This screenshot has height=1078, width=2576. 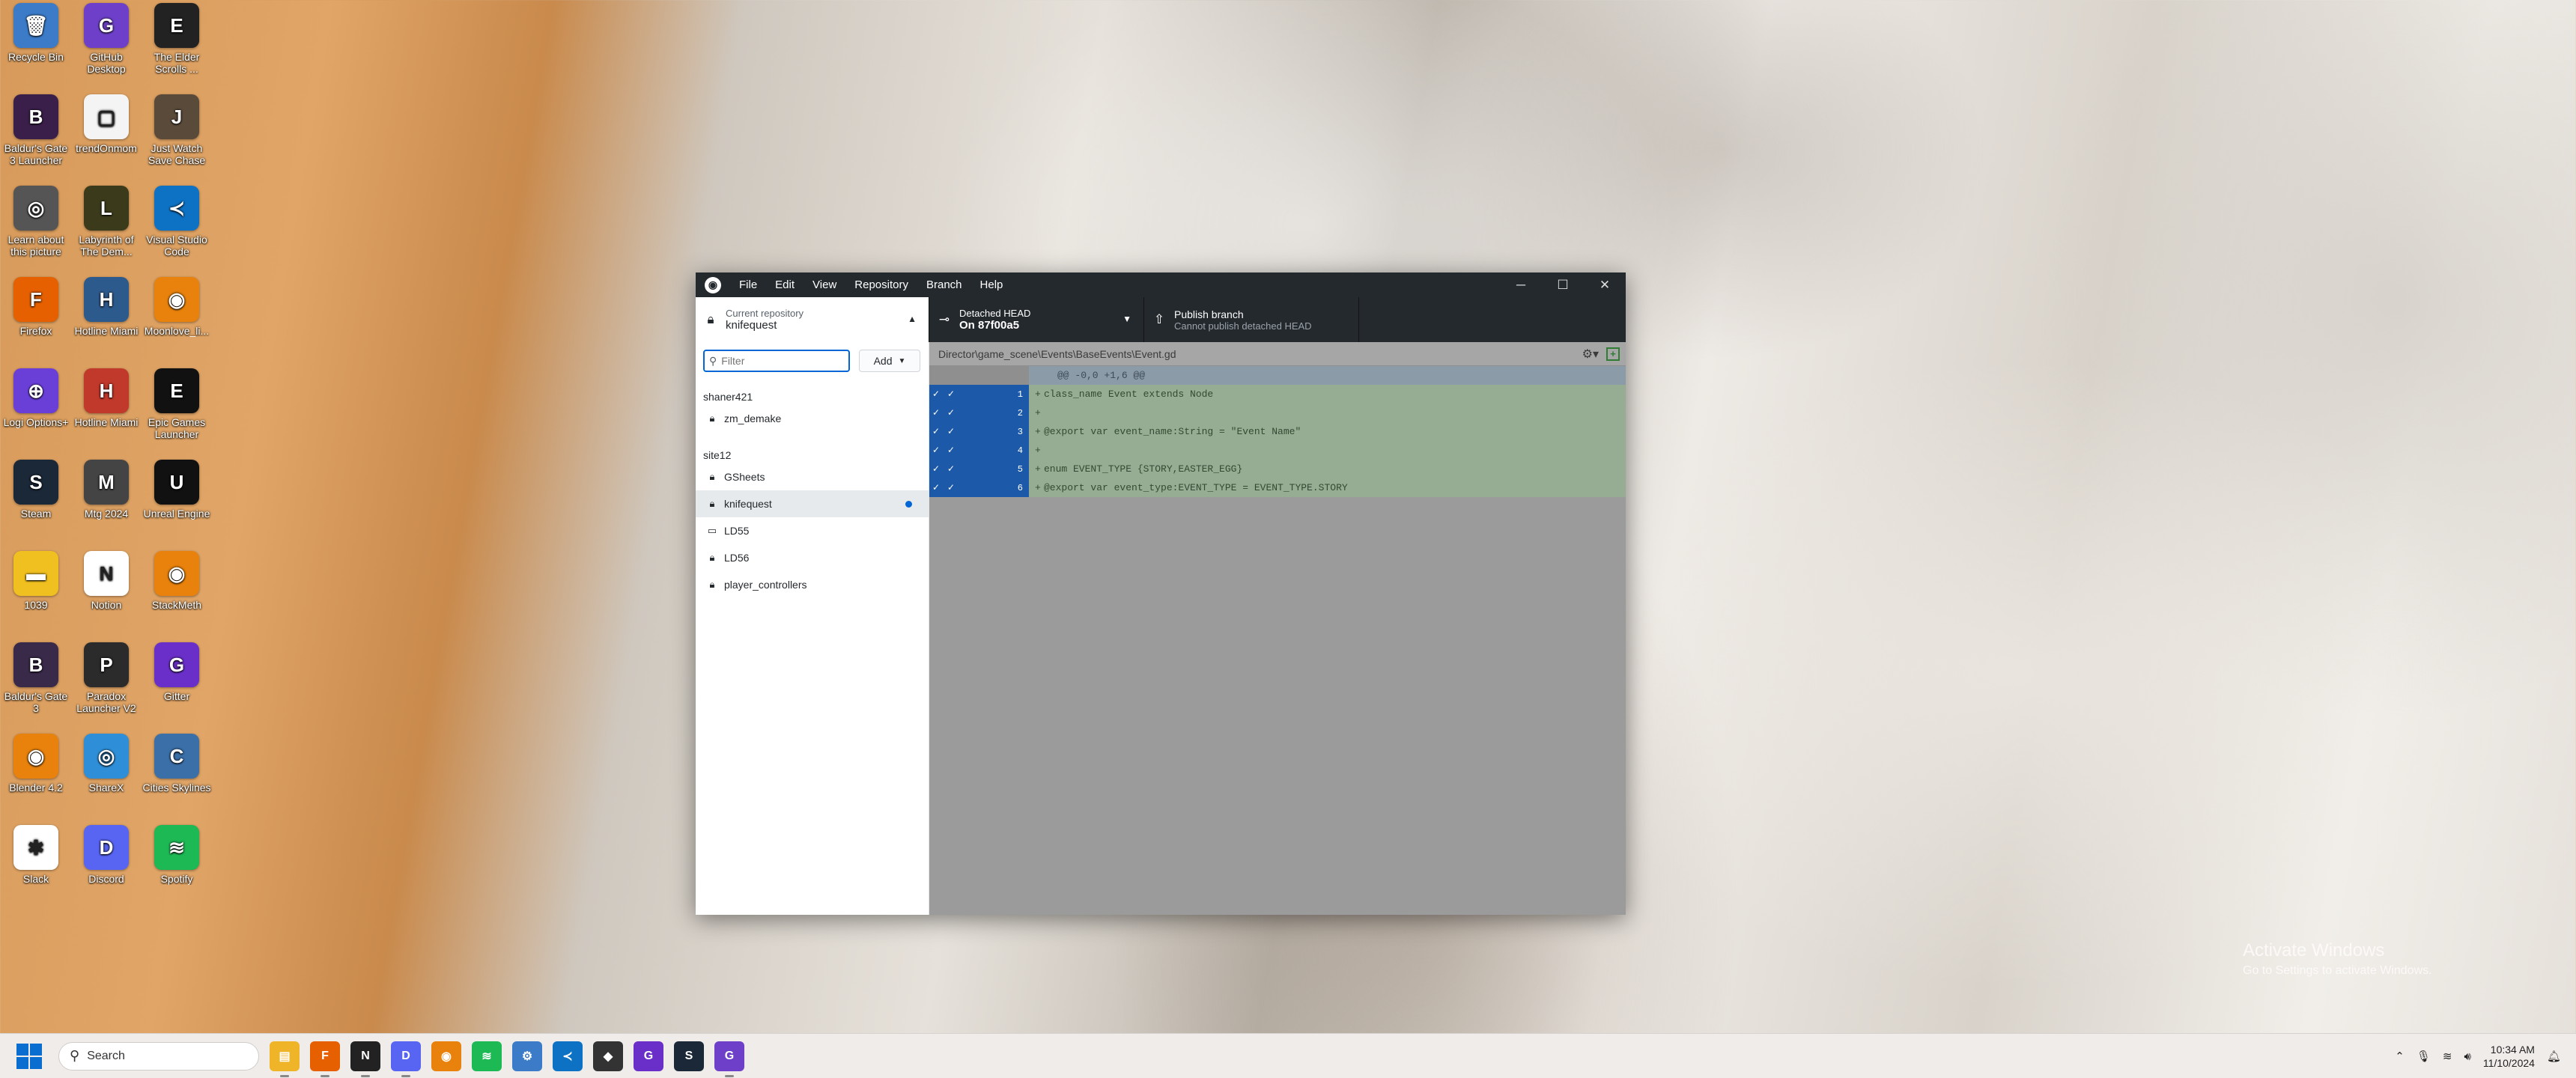 I want to click on desktop-icon: ◎ Learn about this picture, so click(x=36, y=222).